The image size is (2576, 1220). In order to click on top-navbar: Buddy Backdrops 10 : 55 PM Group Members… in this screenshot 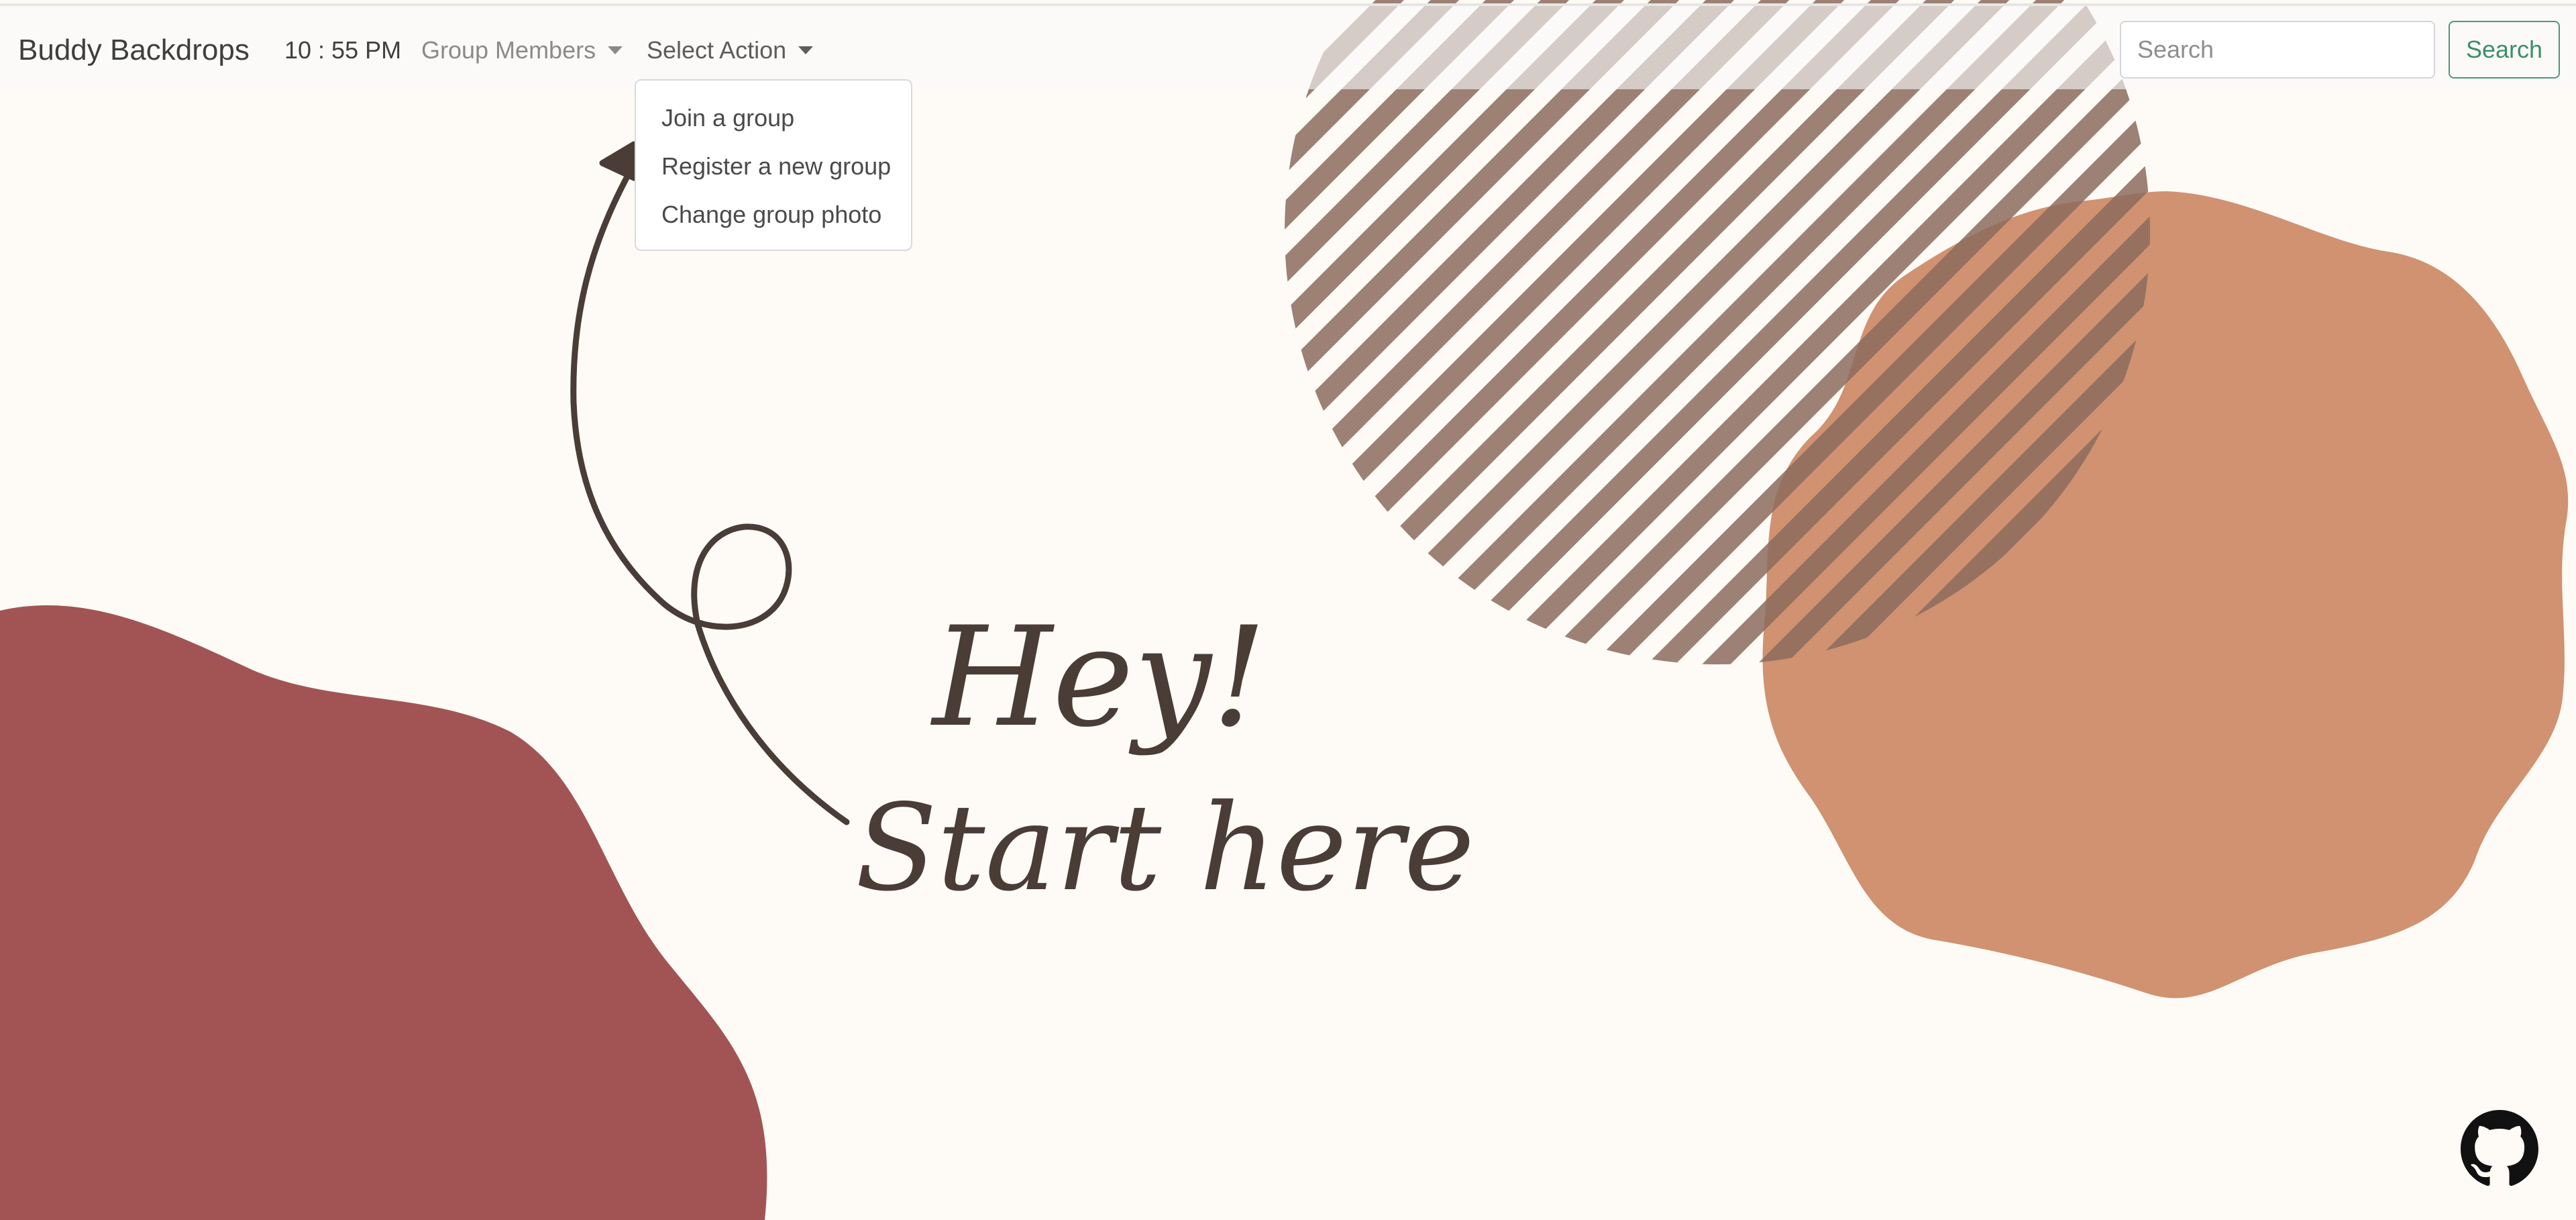, I will do `click(1288, 46)`.